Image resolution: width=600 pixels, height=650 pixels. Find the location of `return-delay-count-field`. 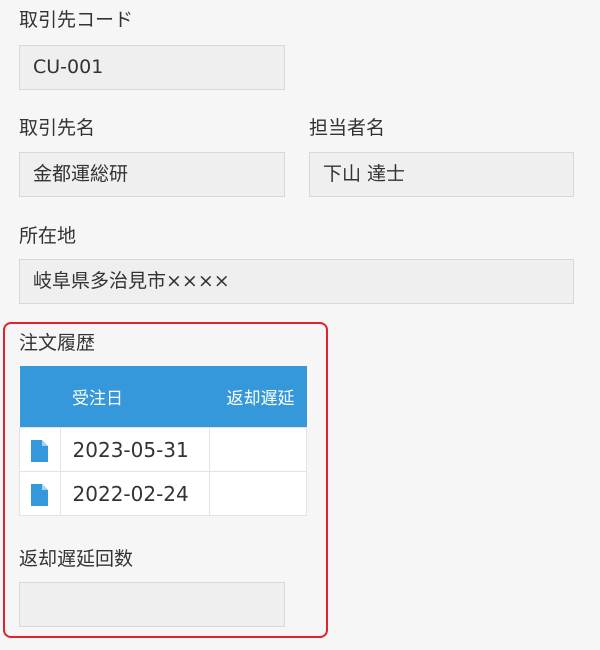

return-delay-count-field is located at coordinates (152, 604).